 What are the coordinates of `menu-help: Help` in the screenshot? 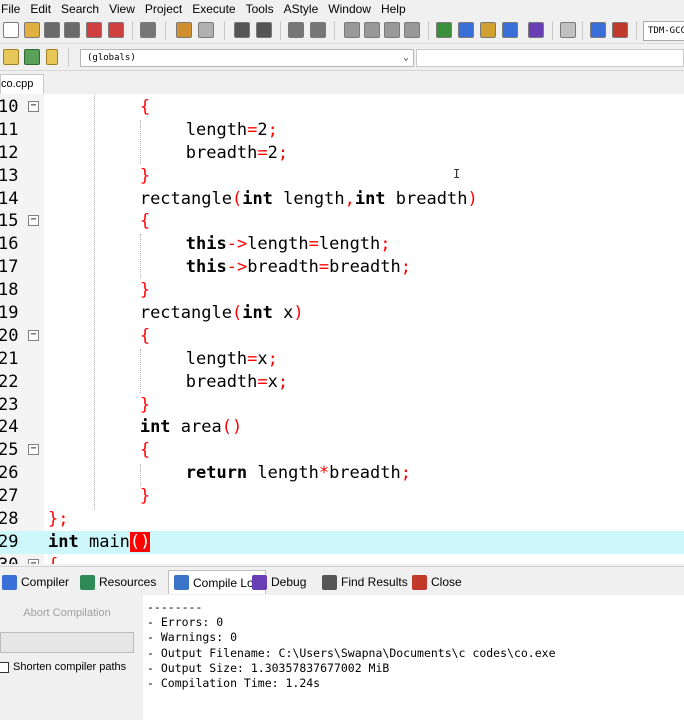 It's located at (393, 9).